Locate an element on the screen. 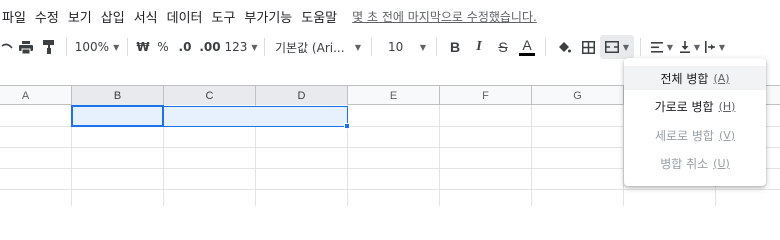  horizontal-align-button: ▼ is located at coordinates (662, 47).